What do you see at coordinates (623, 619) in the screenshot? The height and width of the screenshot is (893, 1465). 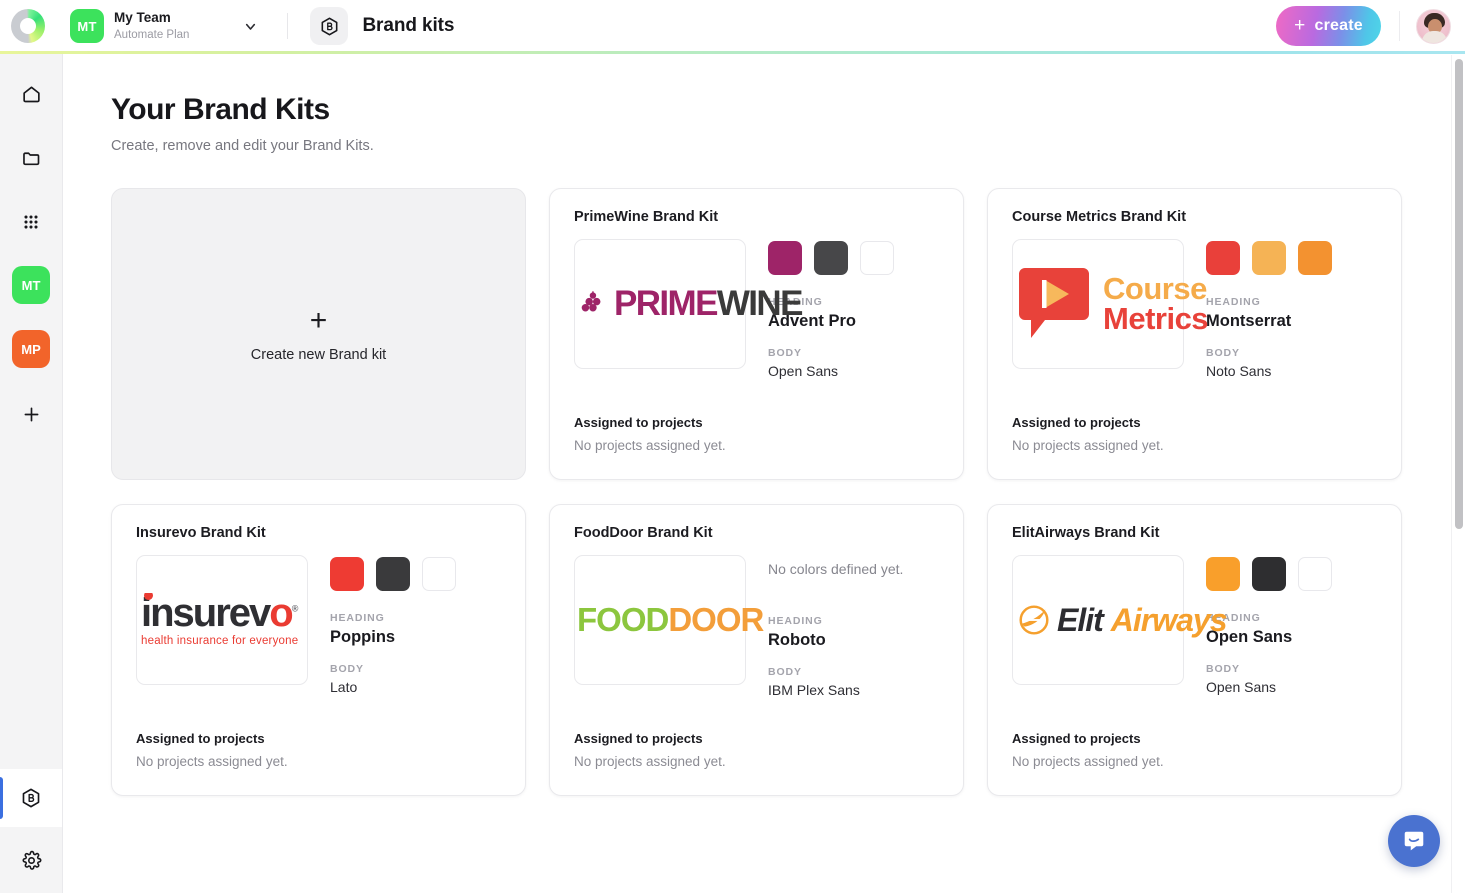 I see `logo-text-part1: FOOD` at bounding box center [623, 619].